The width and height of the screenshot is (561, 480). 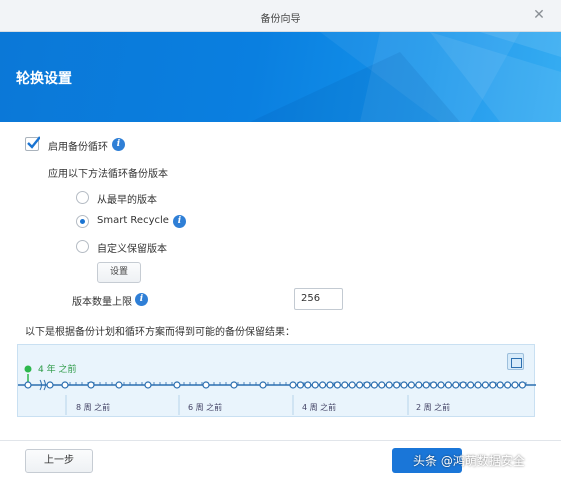 I want to click on settings-button: 设置, so click(x=119, y=272).